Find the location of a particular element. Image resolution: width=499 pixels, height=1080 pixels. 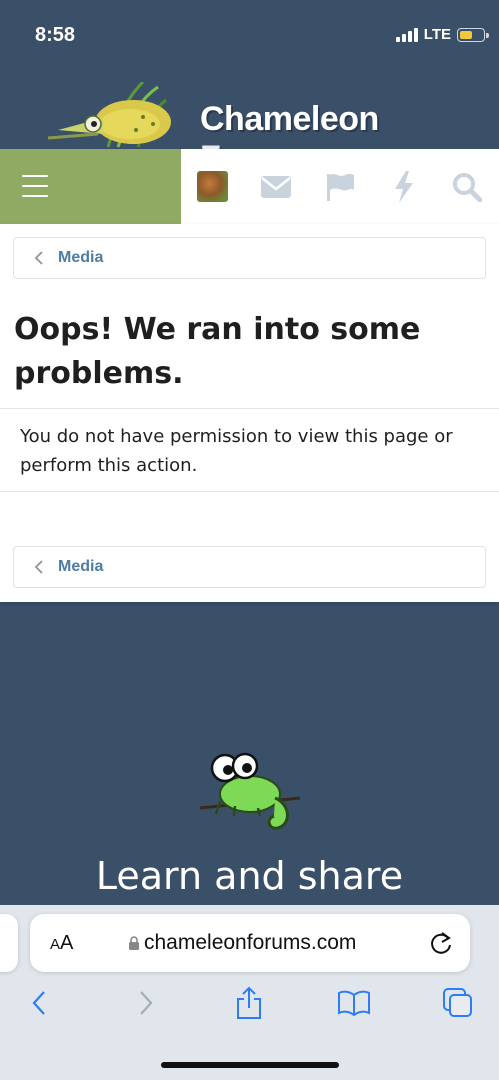

nav-icon-group is located at coordinates (340, 186).